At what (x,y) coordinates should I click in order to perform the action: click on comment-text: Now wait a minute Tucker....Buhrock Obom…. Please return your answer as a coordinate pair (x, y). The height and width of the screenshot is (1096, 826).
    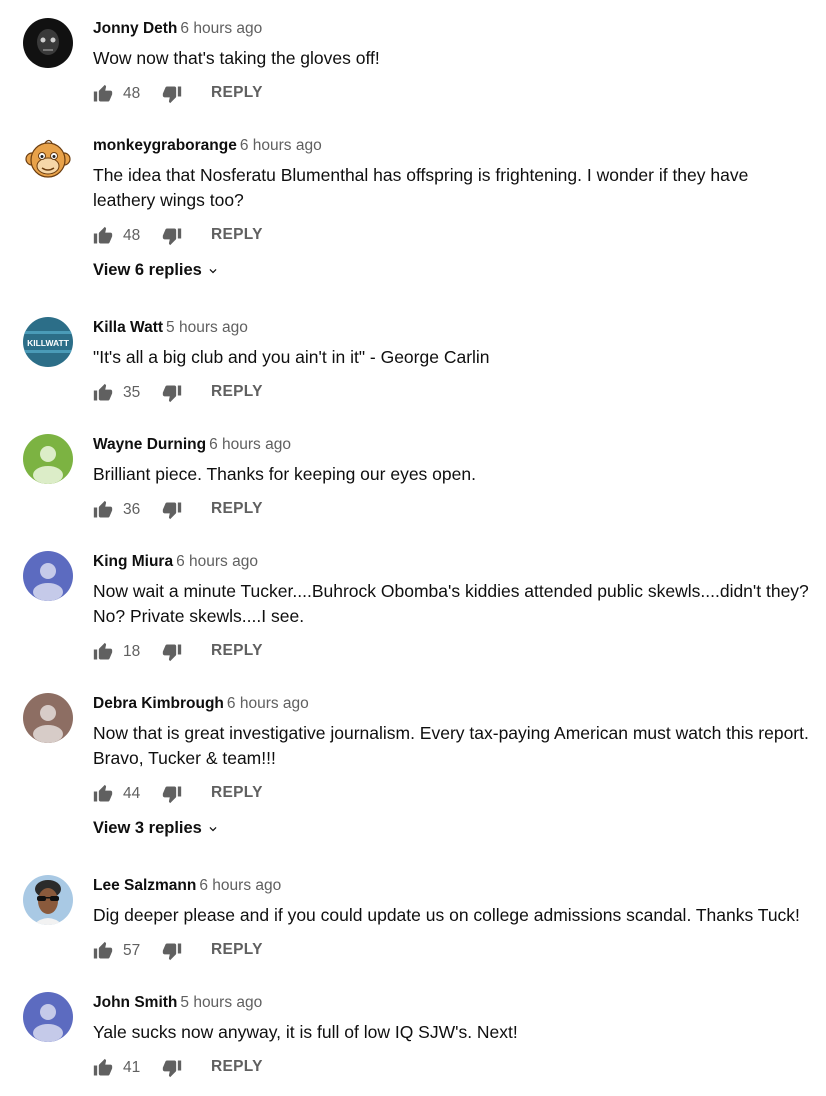
    Looking at the image, I should click on (451, 603).